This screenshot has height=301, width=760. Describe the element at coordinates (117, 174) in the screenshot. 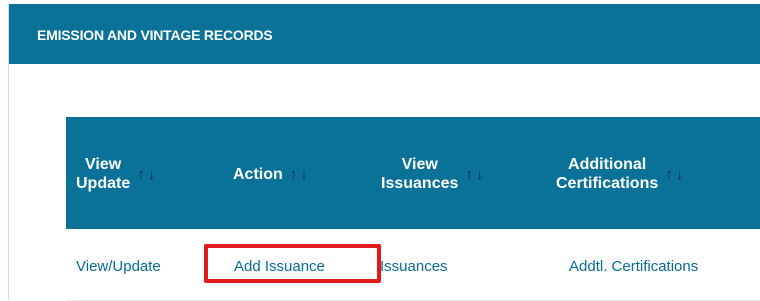

I see `column-header-view-update: View Update ↑ ↓` at that location.